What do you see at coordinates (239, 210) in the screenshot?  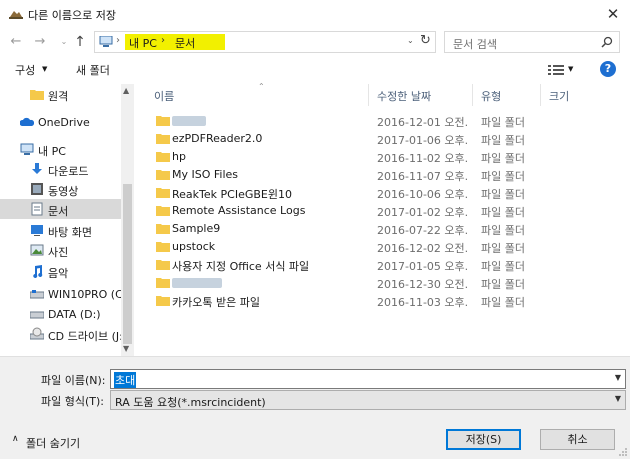 I see `file-name: Remote Assistance Logs` at bounding box center [239, 210].